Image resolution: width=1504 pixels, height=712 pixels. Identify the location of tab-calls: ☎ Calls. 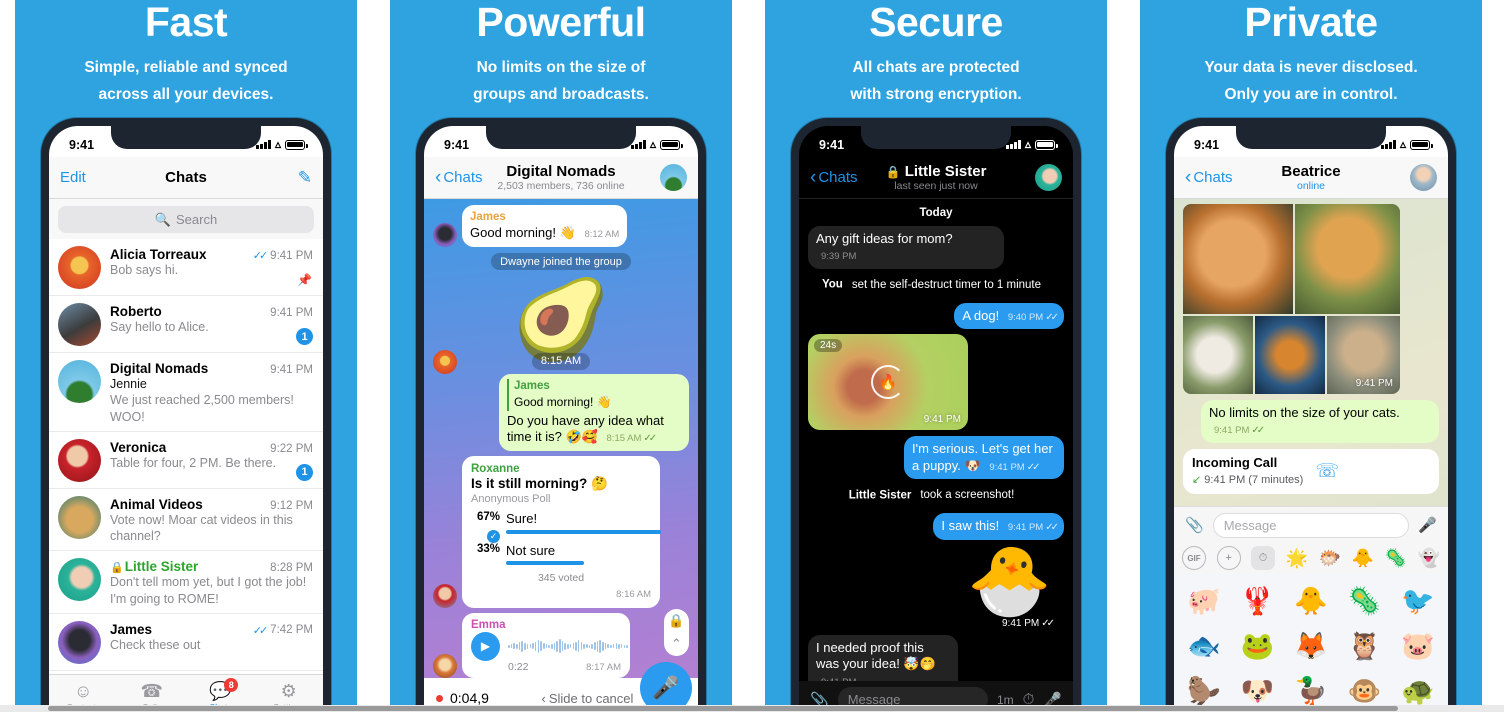
(152, 690).